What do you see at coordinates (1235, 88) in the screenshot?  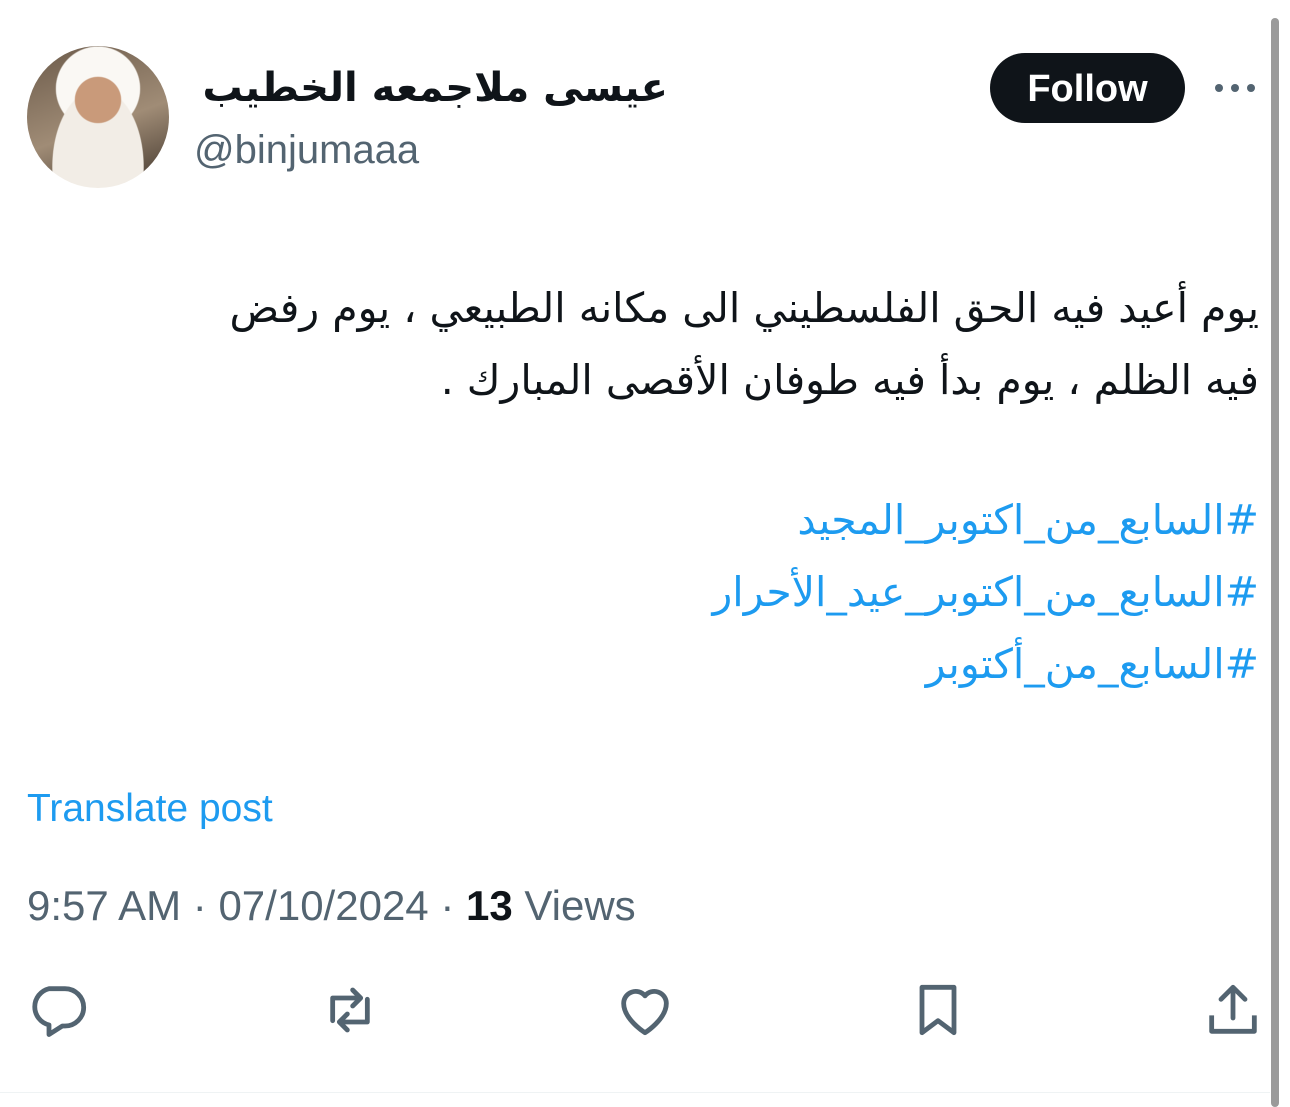 I see `more-options-icon` at bounding box center [1235, 88].